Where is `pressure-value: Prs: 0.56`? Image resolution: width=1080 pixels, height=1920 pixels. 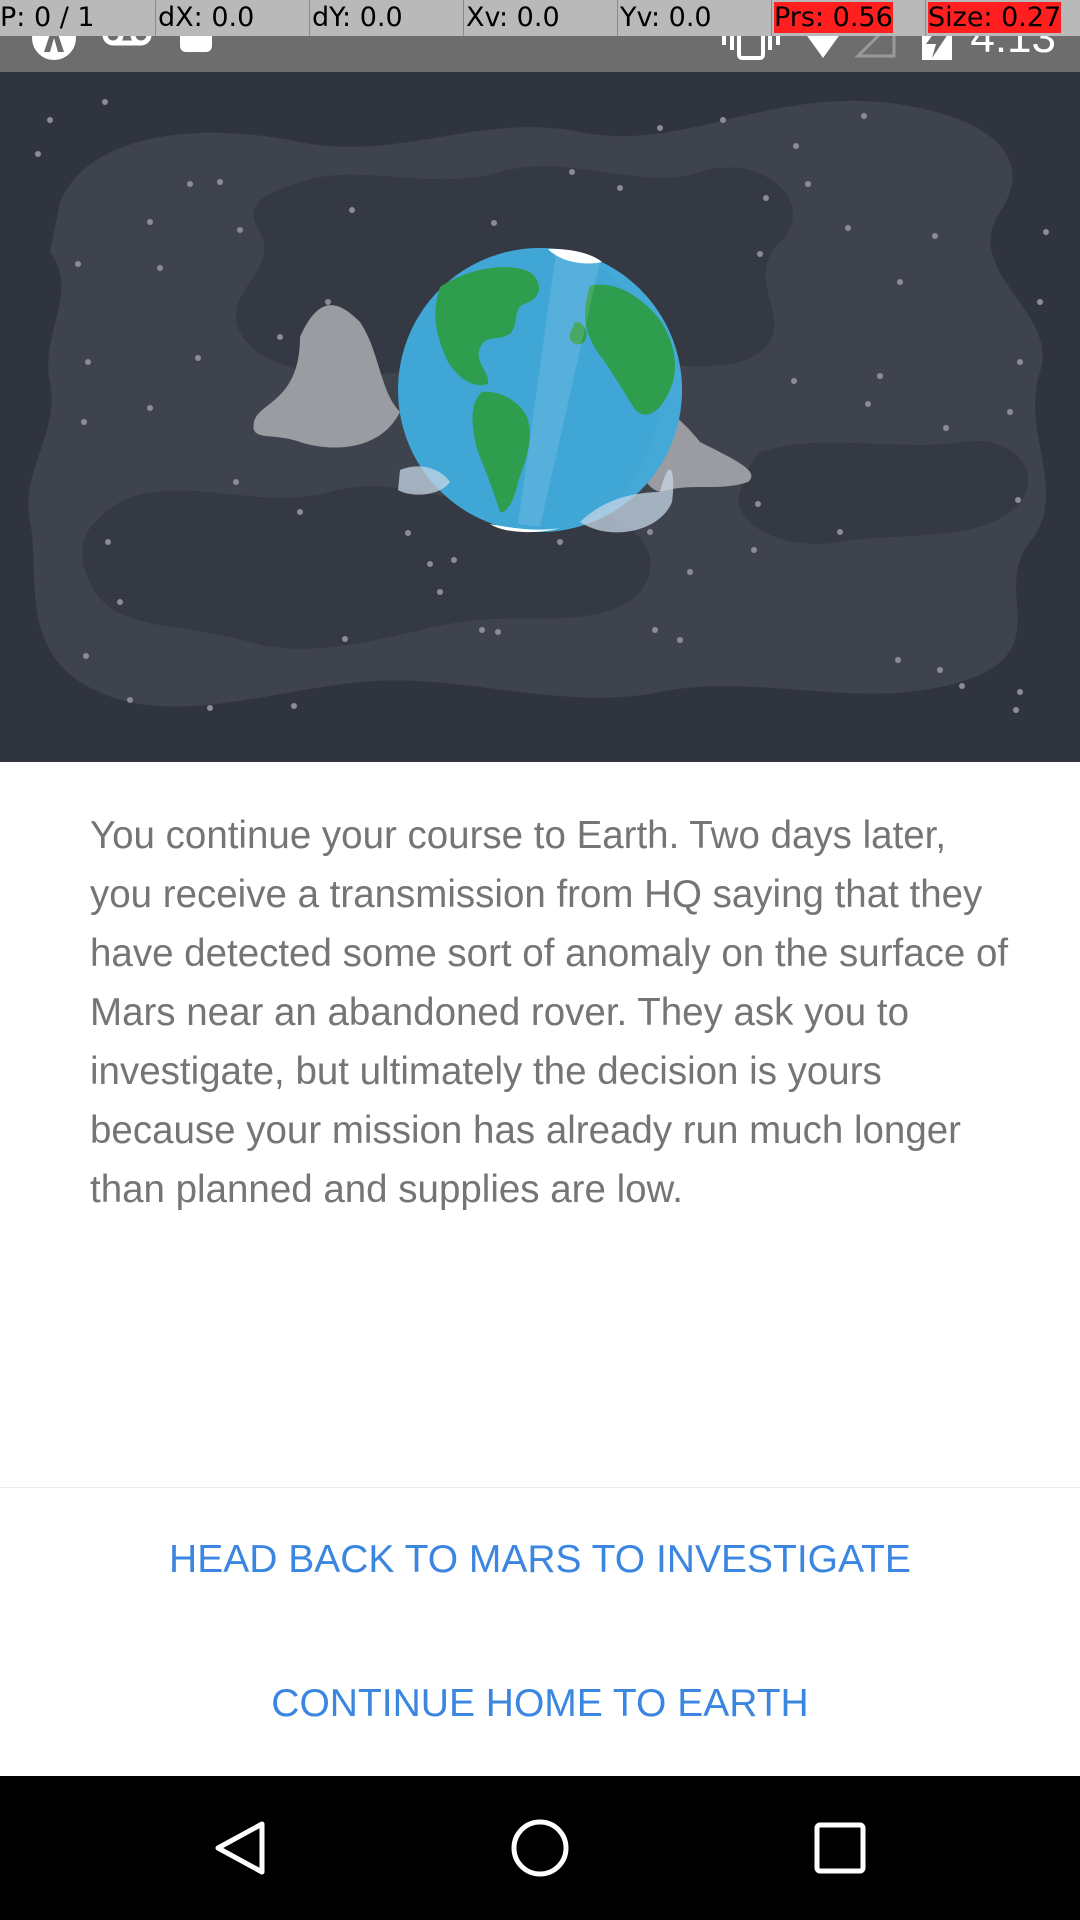 pressure-value: Prs: 0.56 is located at coordinates (833, 17).